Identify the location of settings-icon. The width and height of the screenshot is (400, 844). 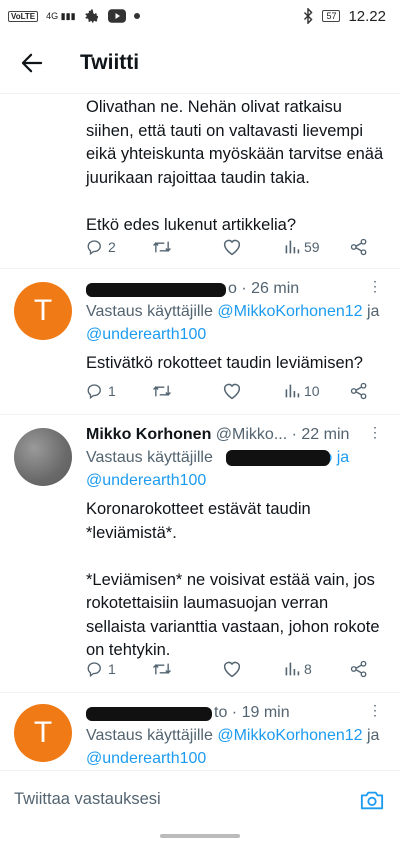
(92, 16).